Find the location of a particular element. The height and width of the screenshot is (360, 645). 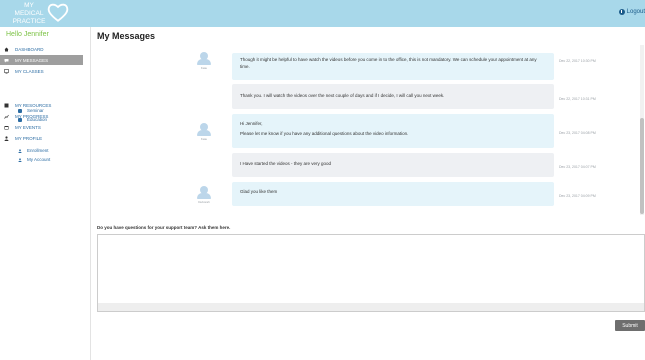

message-time: Dec 22, 2017 10:31 PM is located at coordinates (577, 99).